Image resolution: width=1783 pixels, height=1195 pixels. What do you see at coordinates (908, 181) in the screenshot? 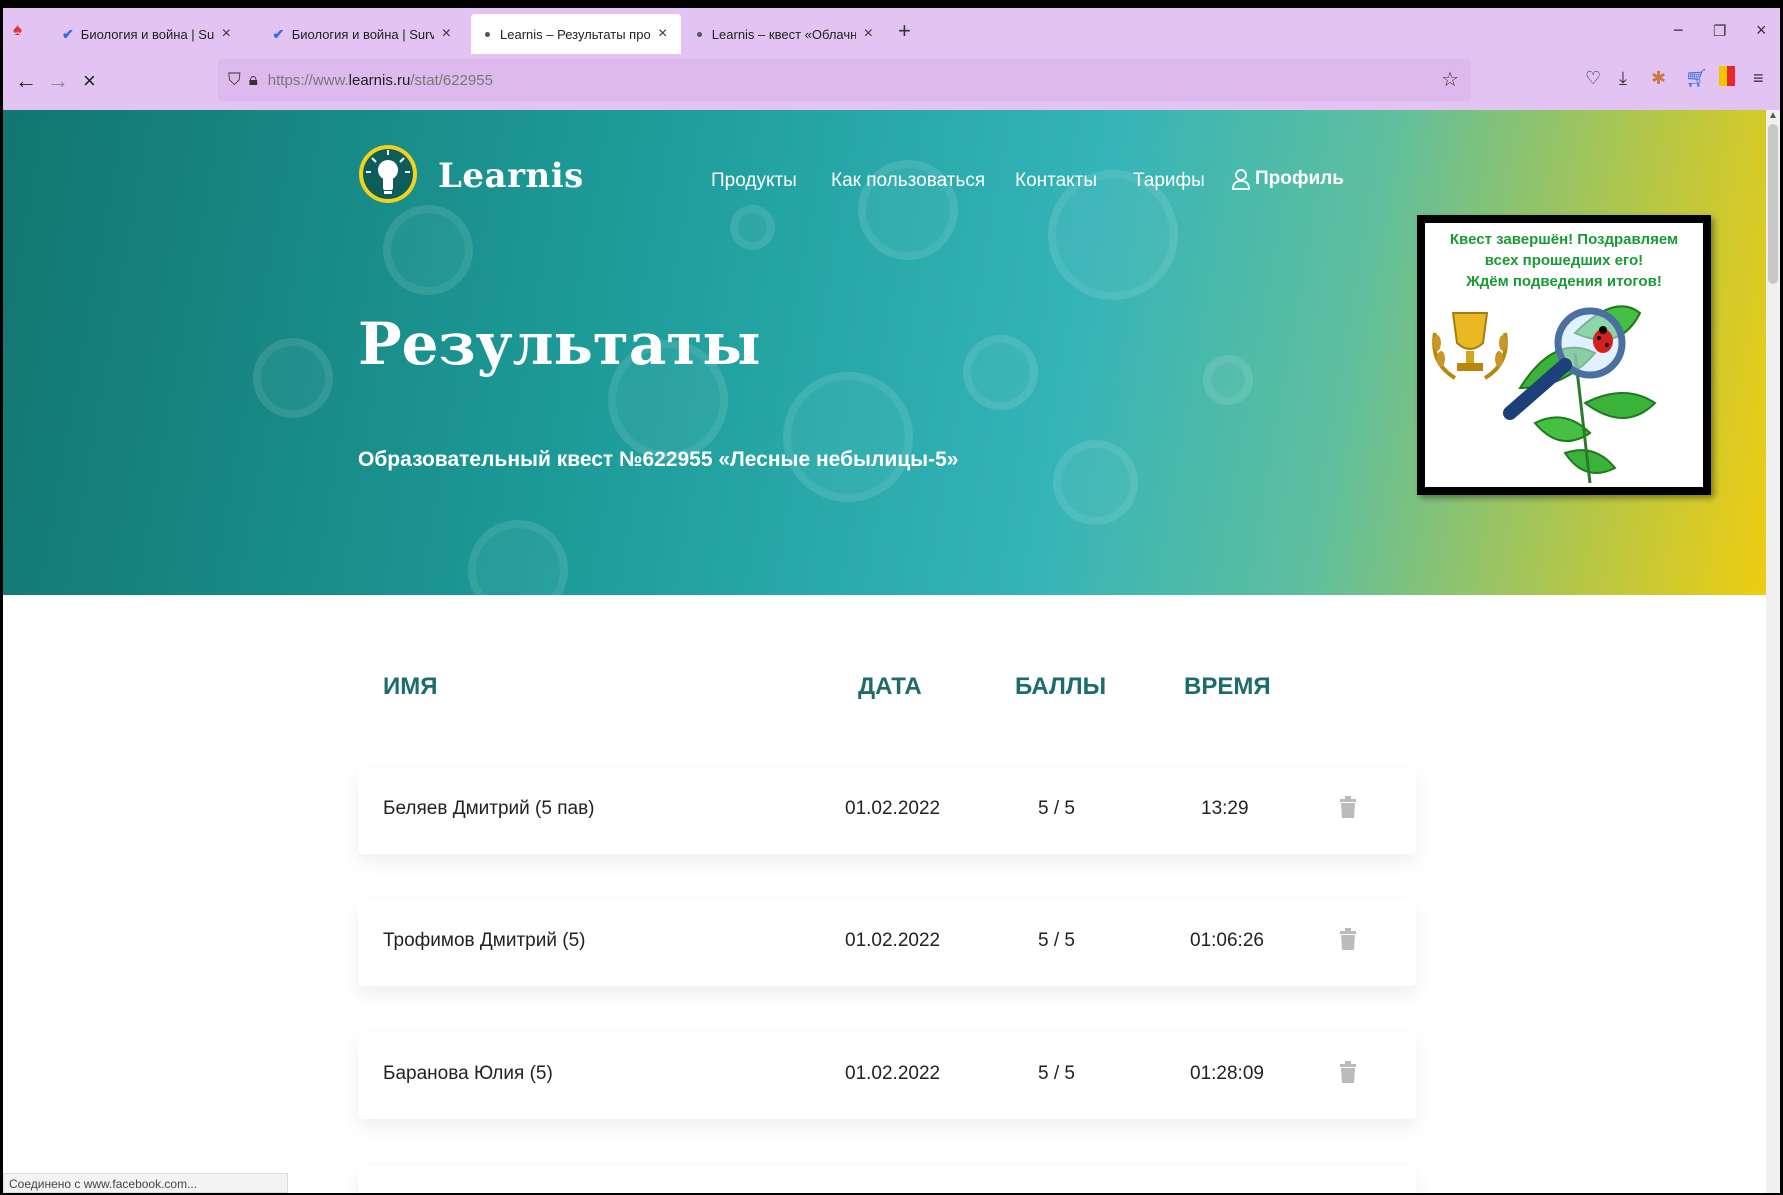
I see `nav-how-to-use: Как пользоваться` at bounding box center [908, 181].